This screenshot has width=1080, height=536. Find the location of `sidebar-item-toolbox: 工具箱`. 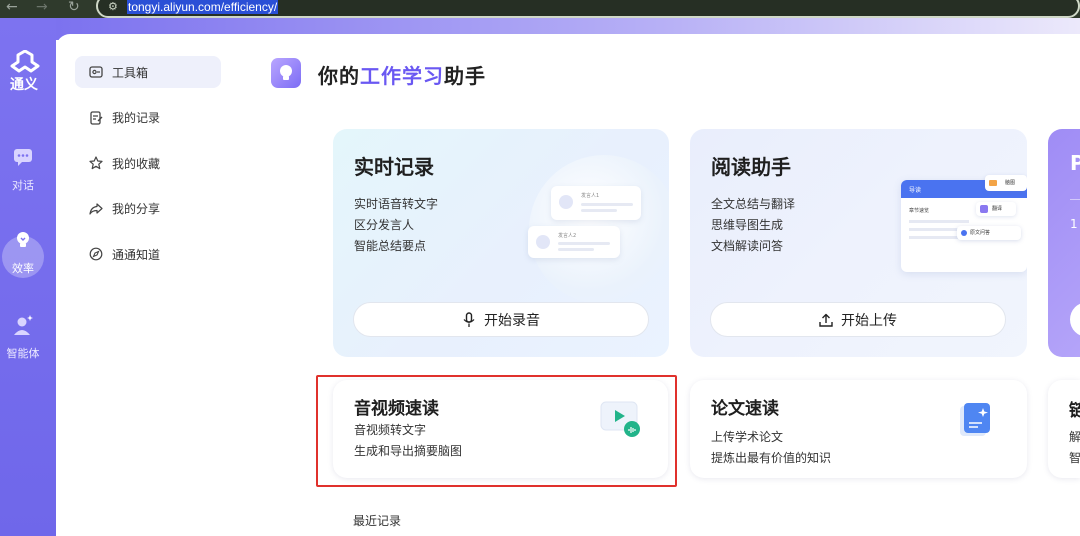

sidebar-item-toolbox: 工具箱 is located at coordinates (148, 72).